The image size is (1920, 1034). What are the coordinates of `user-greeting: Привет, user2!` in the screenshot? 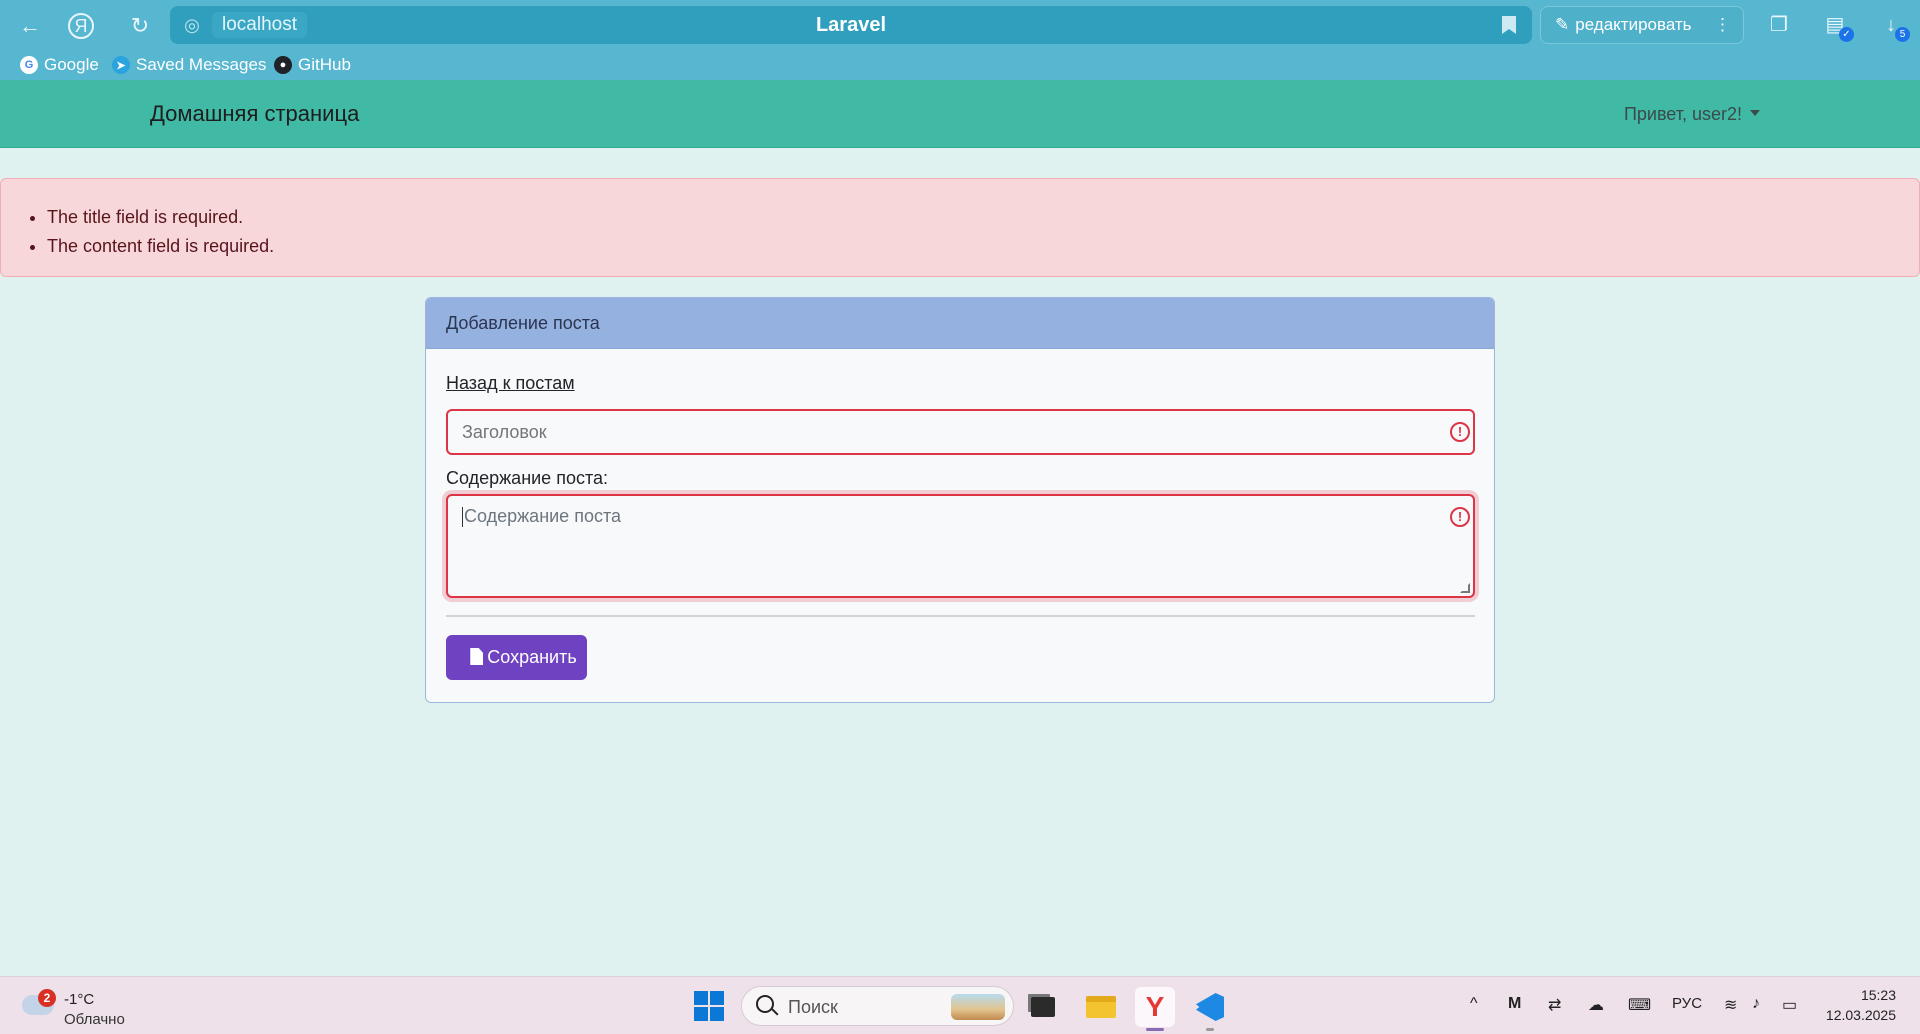 It's located at (1682, 114).